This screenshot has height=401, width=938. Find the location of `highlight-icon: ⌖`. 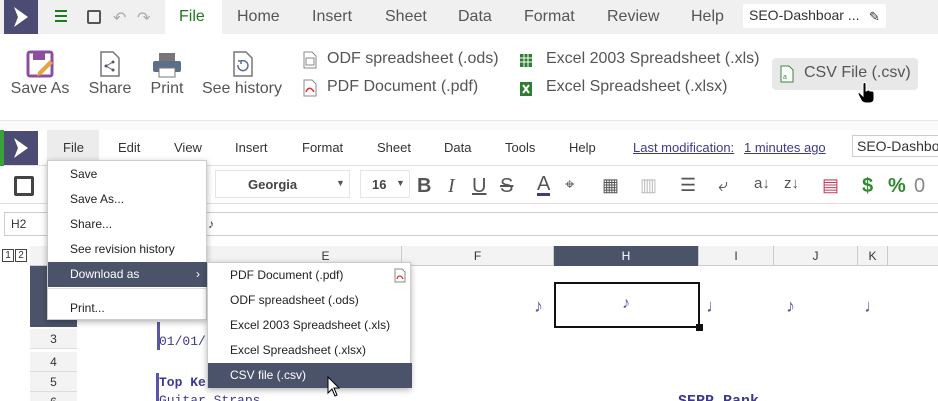

highlight-icon: ⌖ is located at coordinates (570, 185).